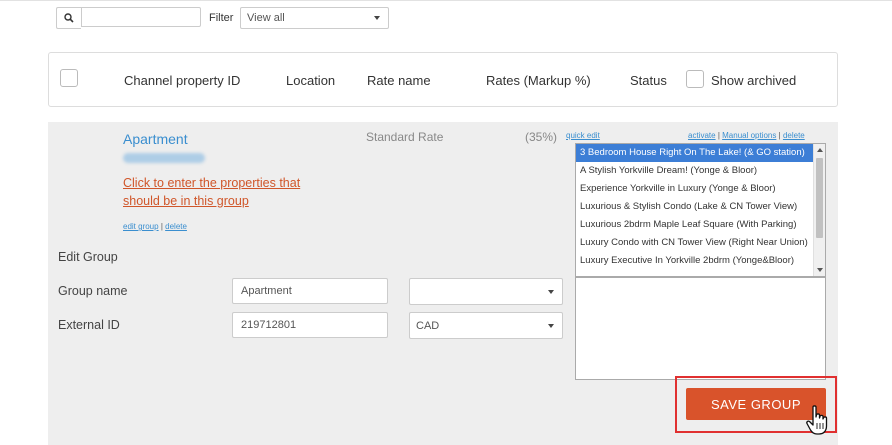 This screenshot has height=445, width=892. Describe the element at coordinates (486, 325) in the screenshot. I see `currency-select: CAD` at that location.